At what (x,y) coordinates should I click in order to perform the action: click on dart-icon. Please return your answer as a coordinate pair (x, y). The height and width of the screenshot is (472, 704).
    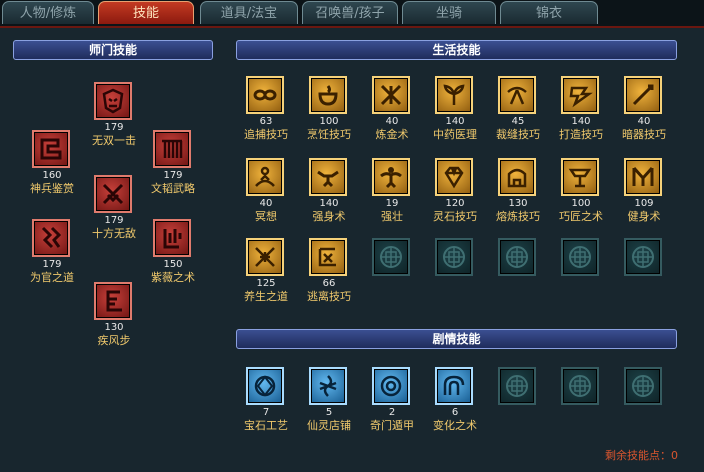
    Looking at the image, I should click on (643, 95).